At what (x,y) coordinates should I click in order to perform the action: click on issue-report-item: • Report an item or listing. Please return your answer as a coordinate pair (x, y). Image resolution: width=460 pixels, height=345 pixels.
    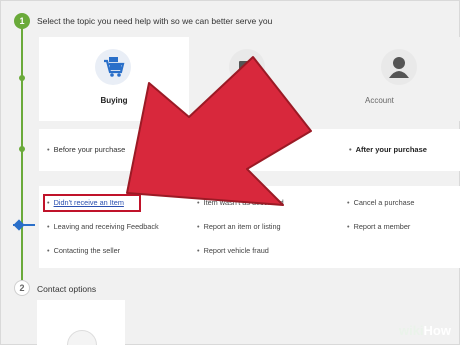
    Looking at the image, I should click on (239, 226).